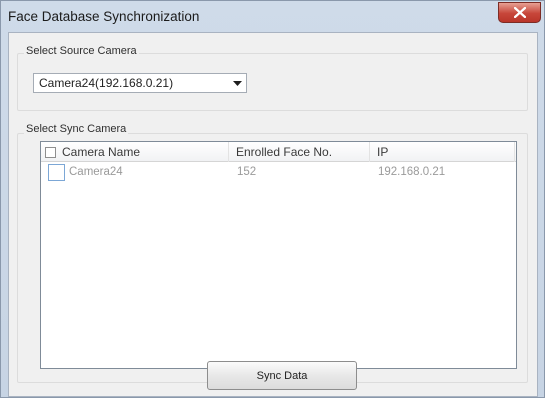 The image size is (545, 398). I want to click on row-checkbox, so click(56, 172).